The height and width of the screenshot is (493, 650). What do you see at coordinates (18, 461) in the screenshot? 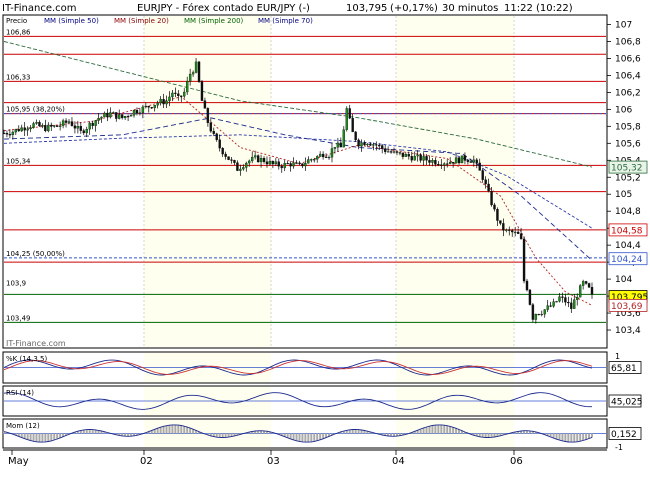
I see `x-tick-label: May` at bounding box center [18, 461].